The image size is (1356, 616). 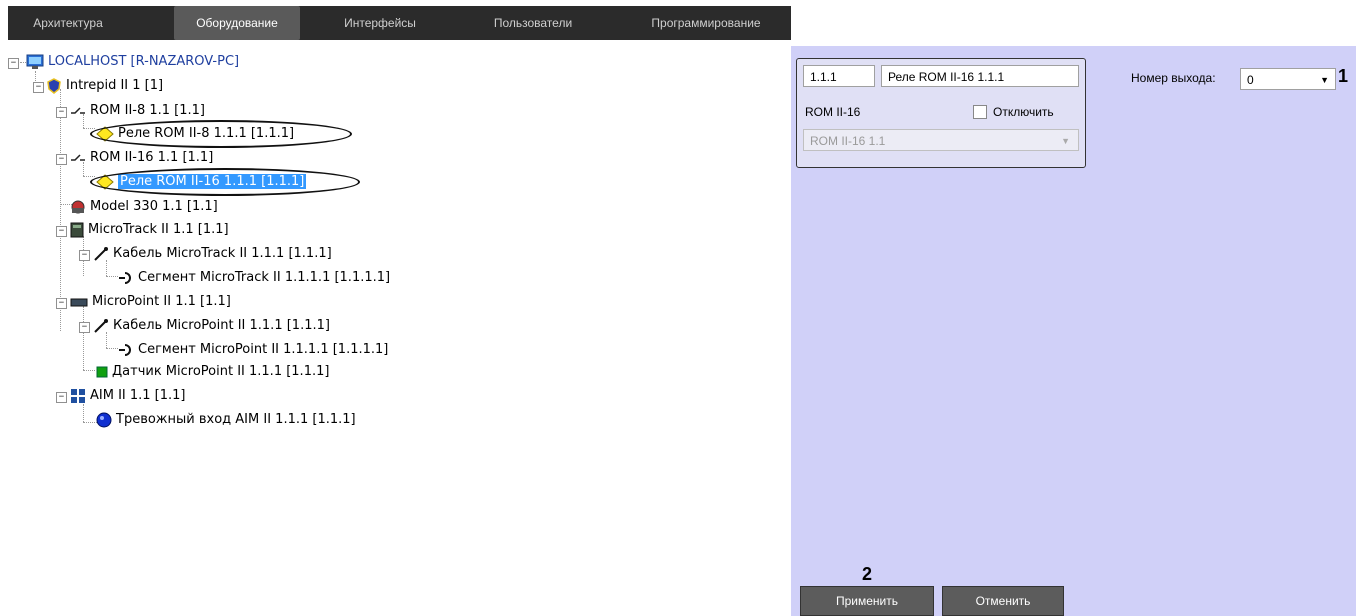 What do you see at coordinates (222, 253) in the screenshot?
I see `tree-node-label: Кабель MicroTrack II 1.1.1 [1.1.1]` at bounding box center [222, 253].